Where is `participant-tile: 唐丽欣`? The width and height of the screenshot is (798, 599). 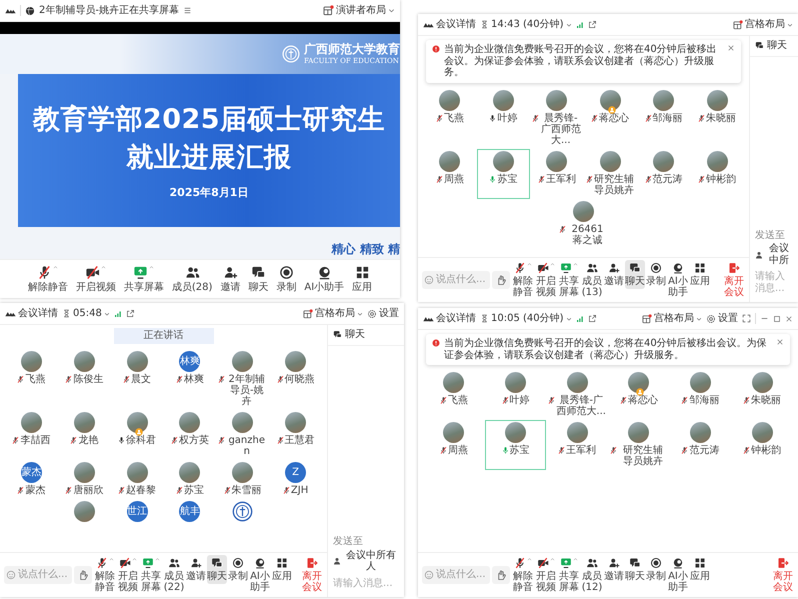 participant-tile: 唐丽欣 is located at coordinates (84, 479).